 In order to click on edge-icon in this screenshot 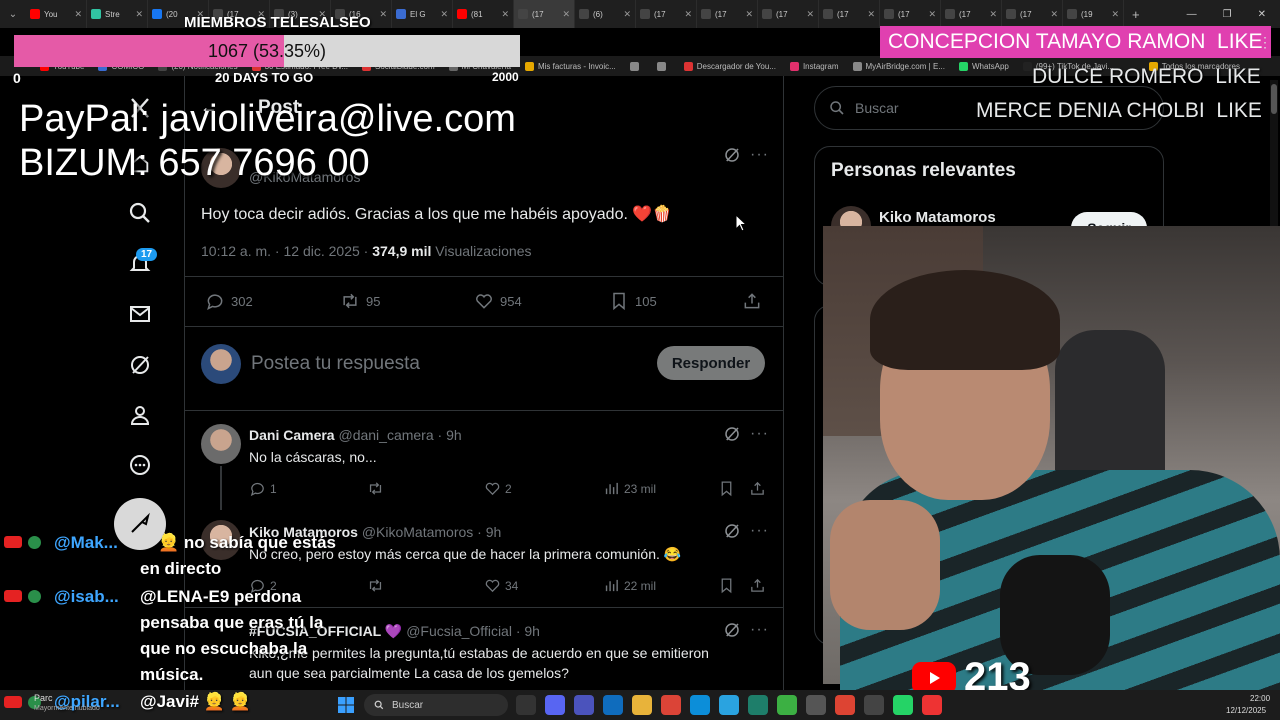, I will do `click(700, 705)`.